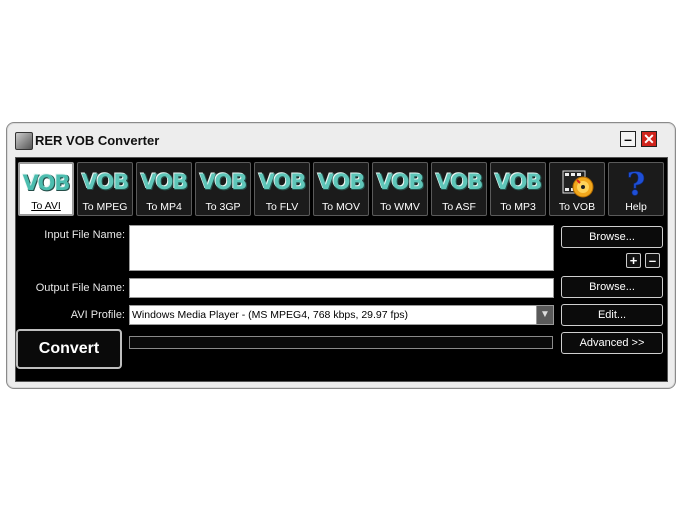  Describe the element at coordinates (459, 207) in the screenshot. I see `tab-label: To ASF` at that location.